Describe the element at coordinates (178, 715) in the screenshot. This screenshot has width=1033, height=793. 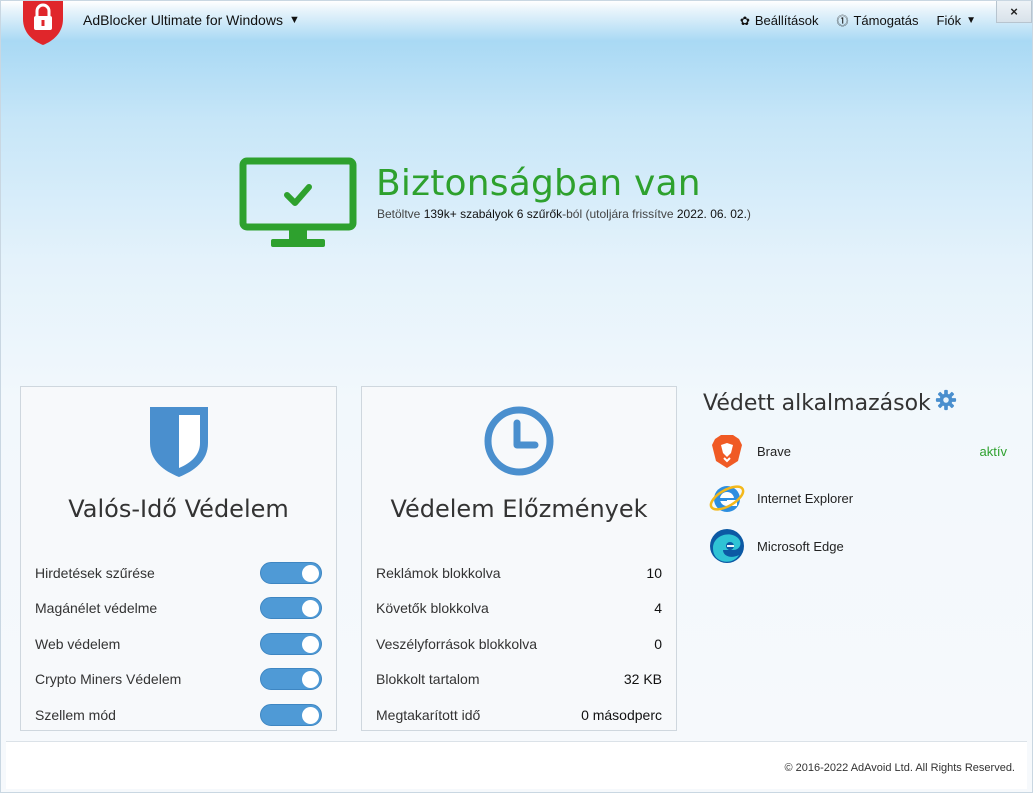
I see `list-item: Szellem mód` at that location.